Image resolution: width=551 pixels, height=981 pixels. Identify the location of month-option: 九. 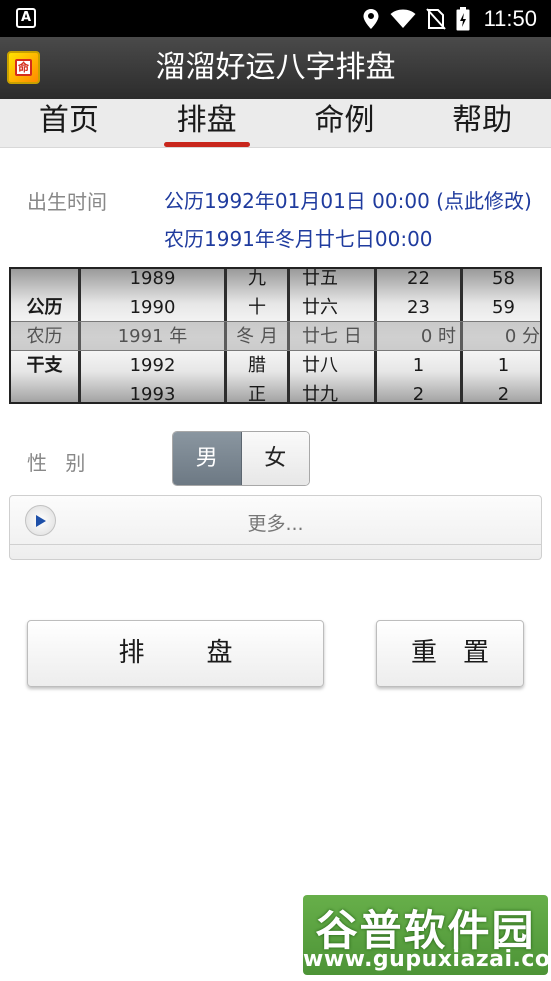
(257, 281).